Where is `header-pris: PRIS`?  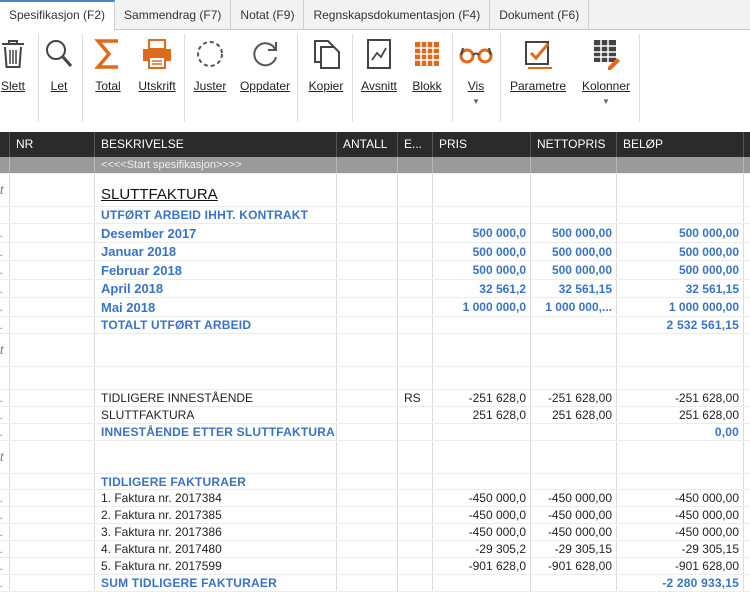 header-pris: PRIS is located at coordinates (482, 144).